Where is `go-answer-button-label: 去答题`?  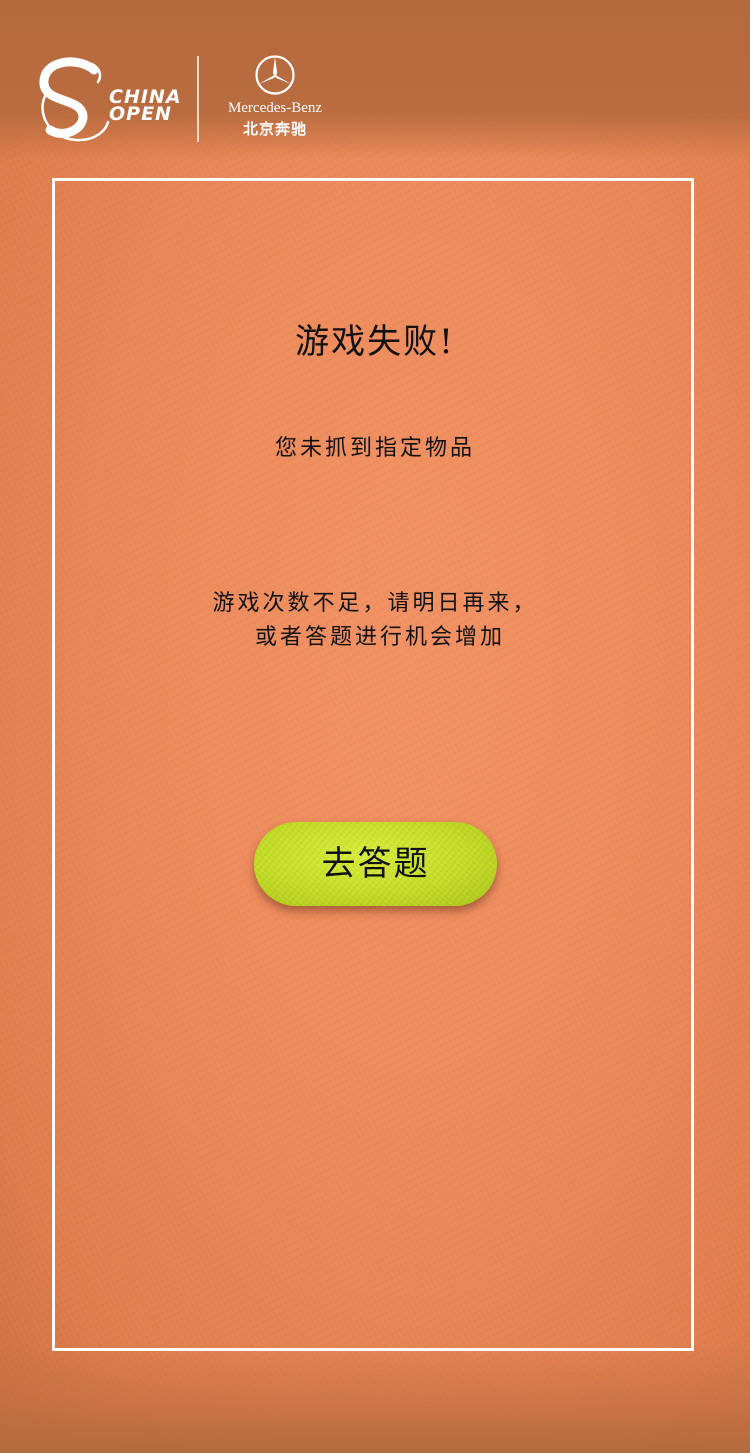 go-answer-button-label: 去答题 is located at coordinates (375, 864).